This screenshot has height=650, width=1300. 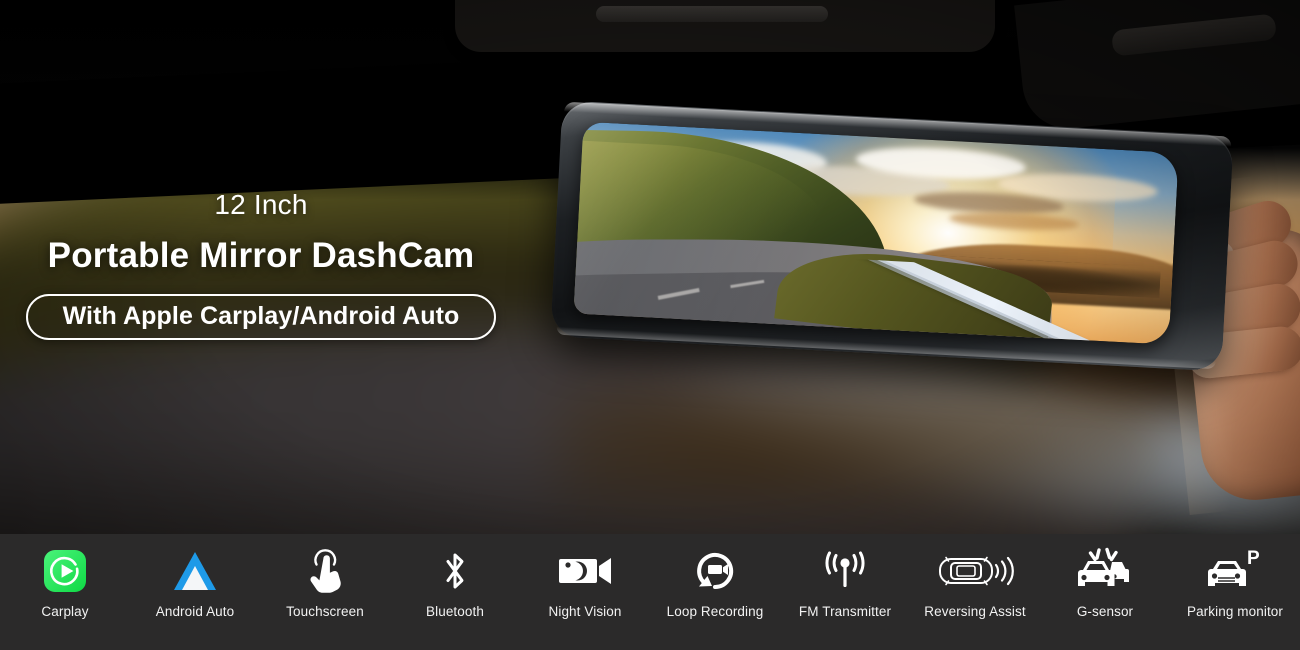 I want to click on night-vision-icon, so click(x=585, y=571).